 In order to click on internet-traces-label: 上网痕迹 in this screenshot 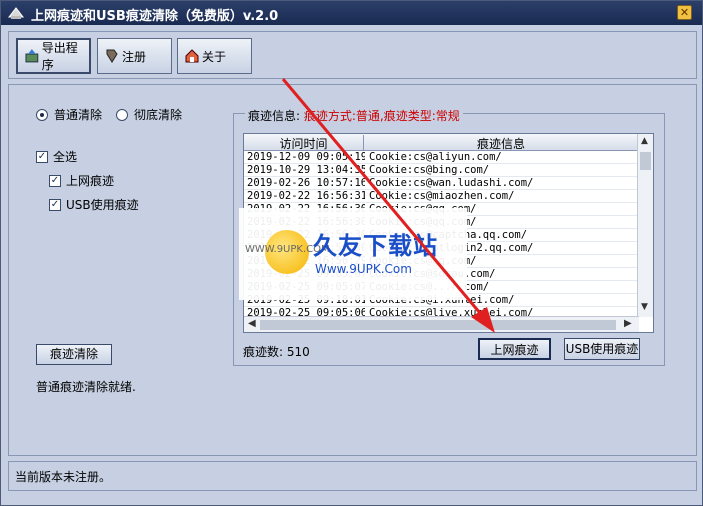, I will do `click(90, 181)`.